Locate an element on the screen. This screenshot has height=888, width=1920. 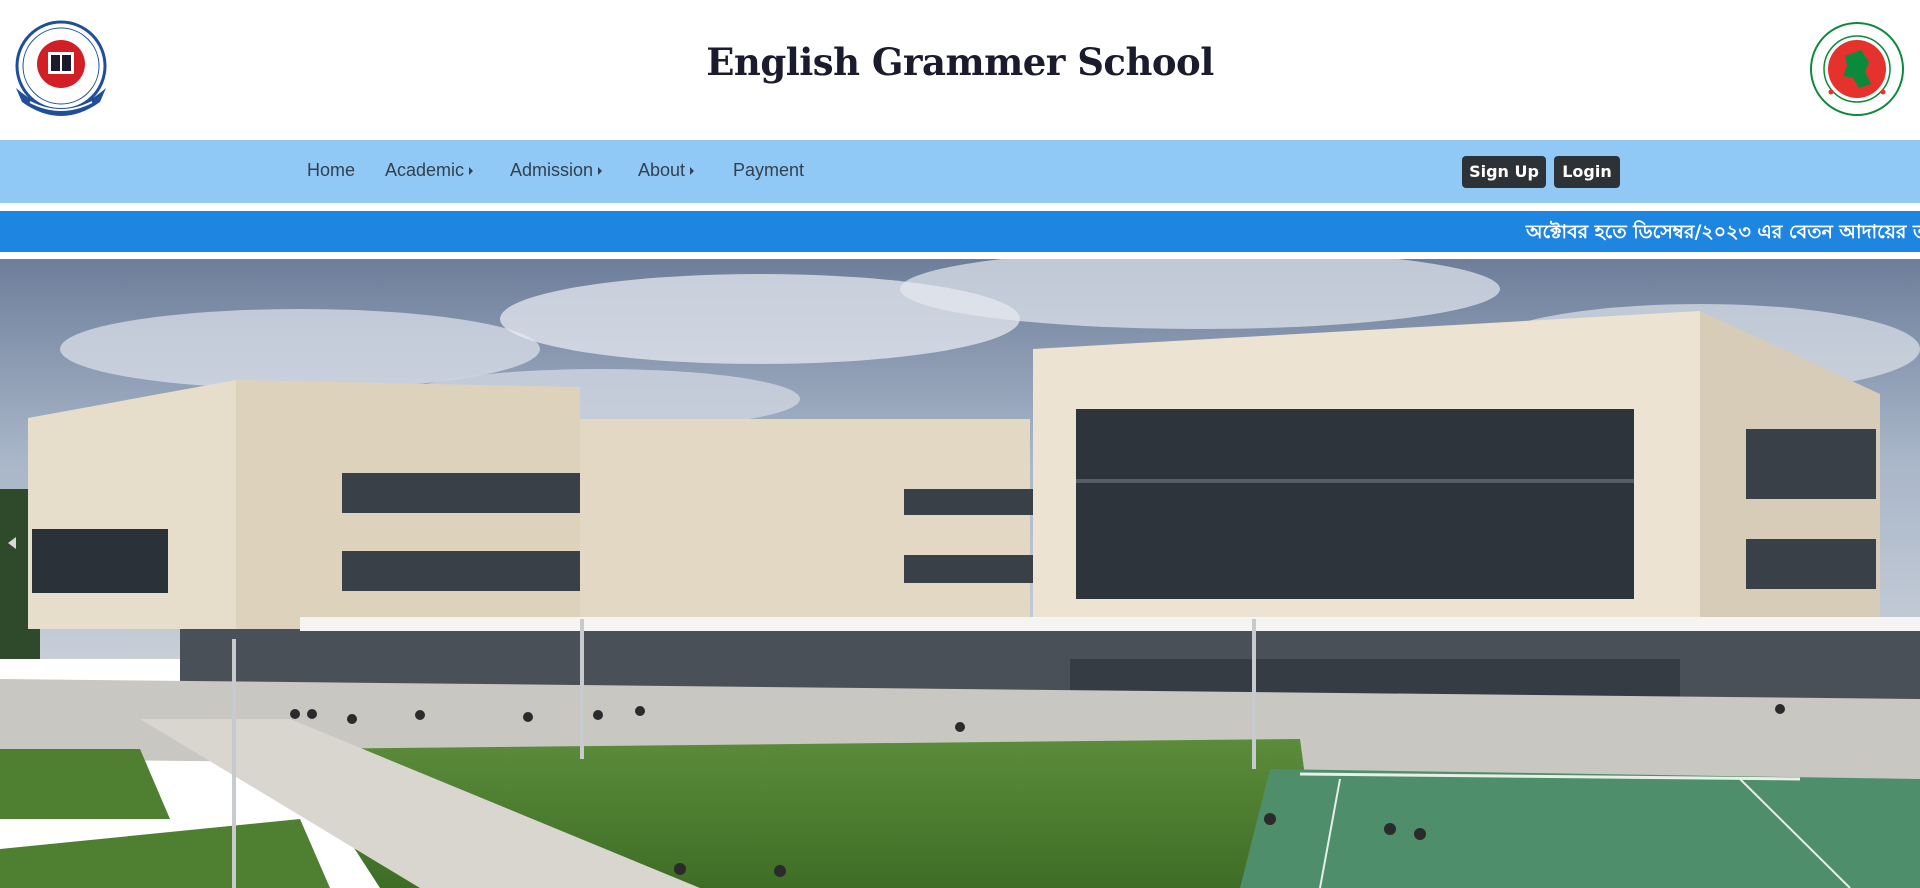
nav-about: About is located at coordinates (666, 170).